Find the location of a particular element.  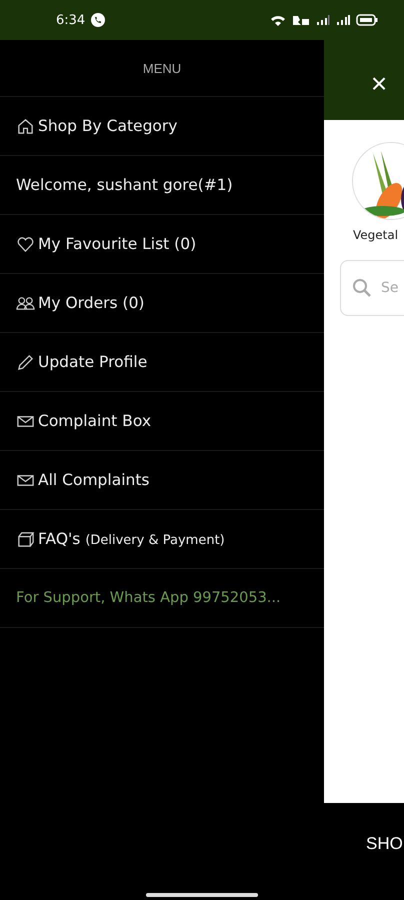

wifi-icon is located at coordinates (278, 20).